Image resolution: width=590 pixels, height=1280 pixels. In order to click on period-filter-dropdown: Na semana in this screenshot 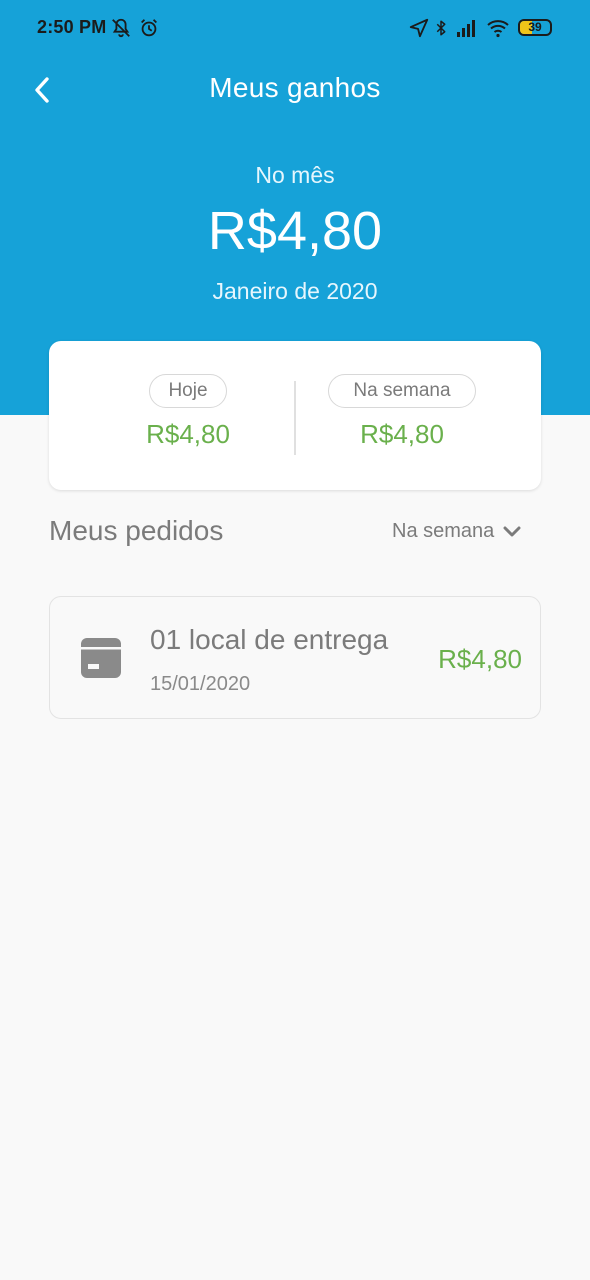, I will do `click(457, 531)`.